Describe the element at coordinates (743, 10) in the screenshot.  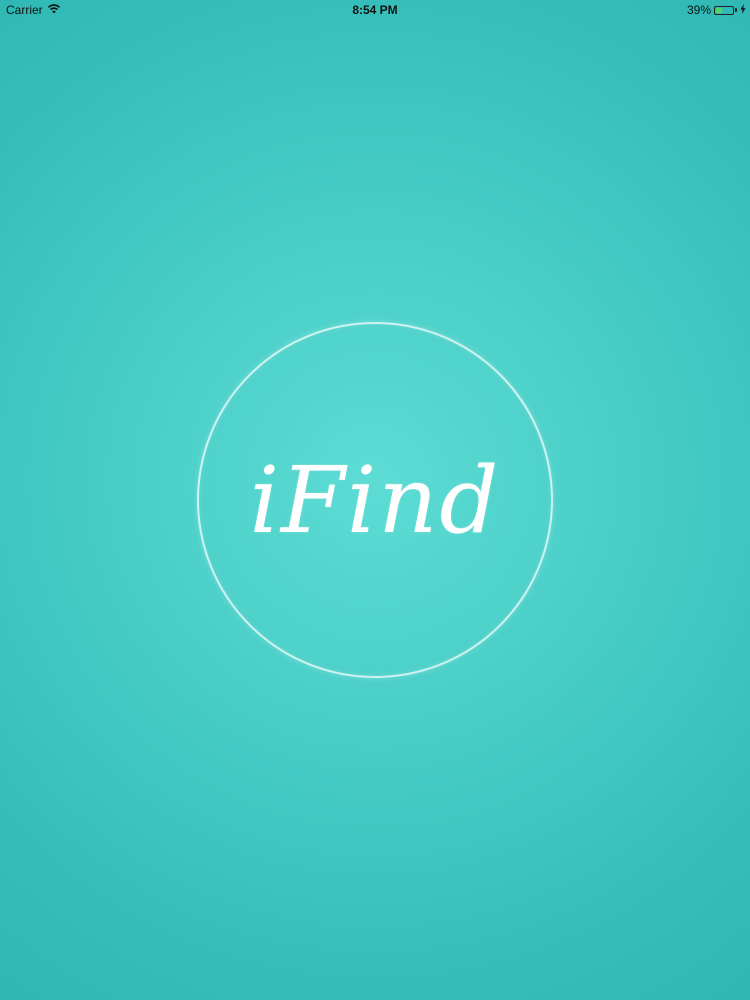
I see `charging-bolt-icon` at that location.